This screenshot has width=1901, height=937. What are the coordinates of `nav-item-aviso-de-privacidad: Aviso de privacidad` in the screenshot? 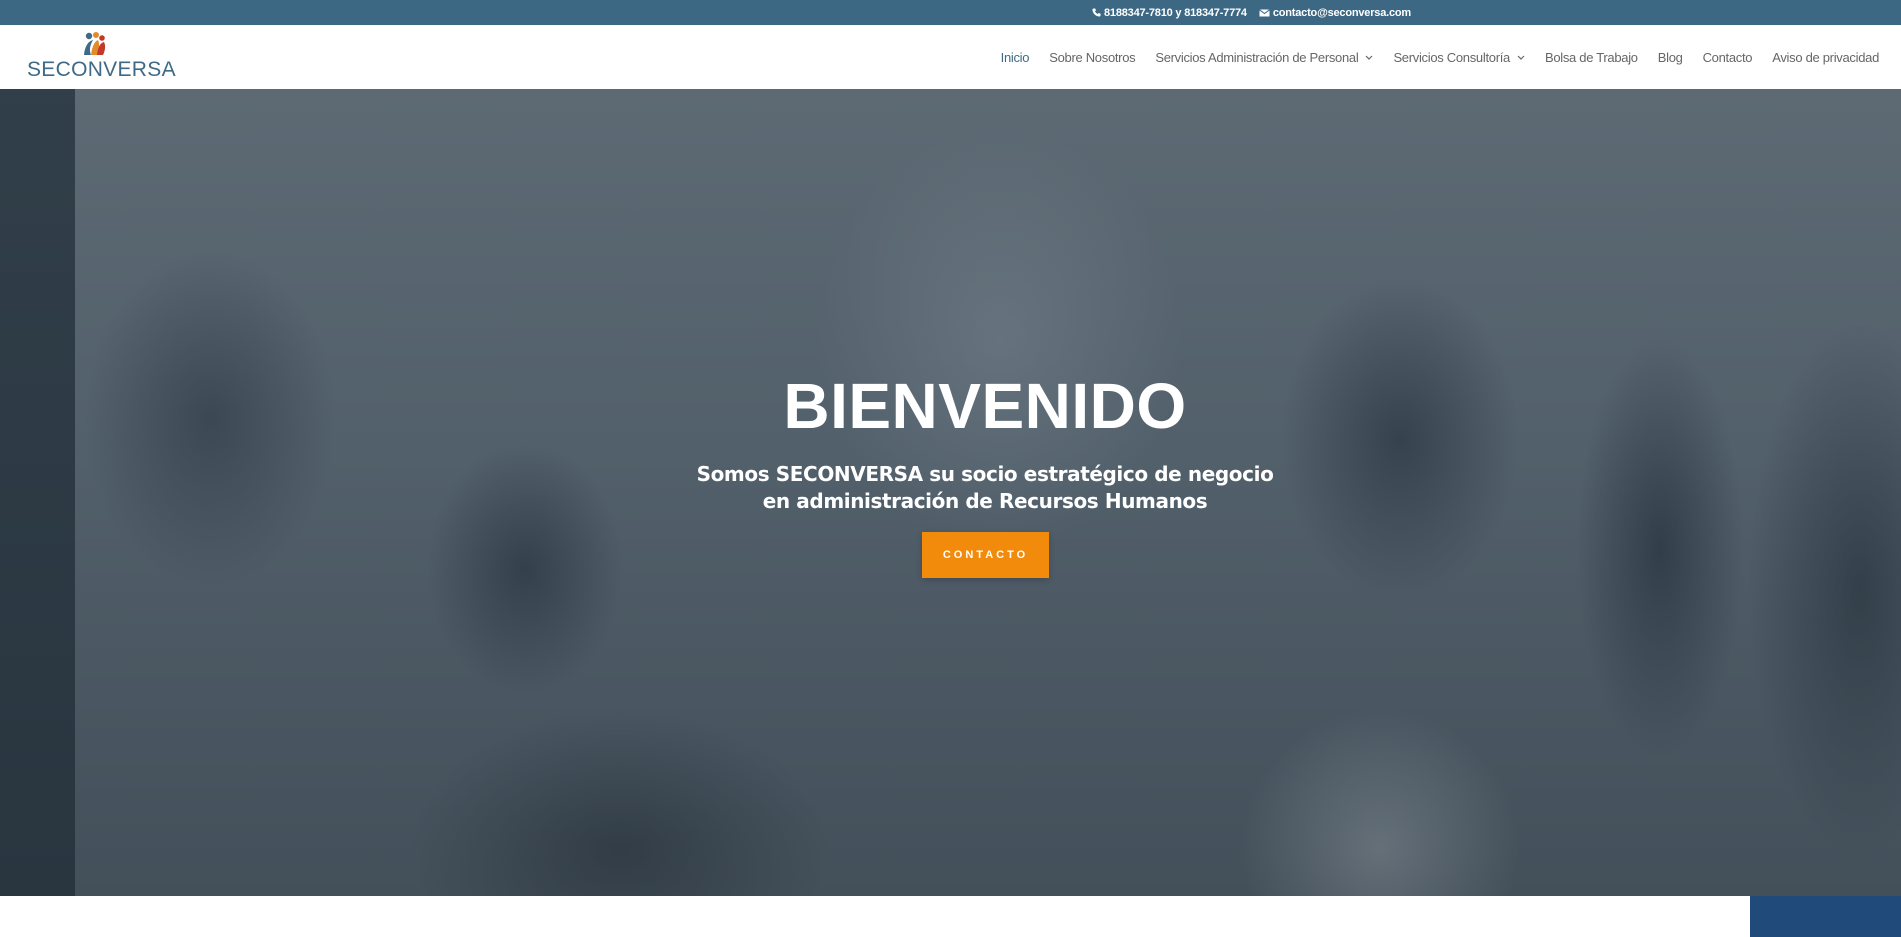 It's located at (1825, 57).